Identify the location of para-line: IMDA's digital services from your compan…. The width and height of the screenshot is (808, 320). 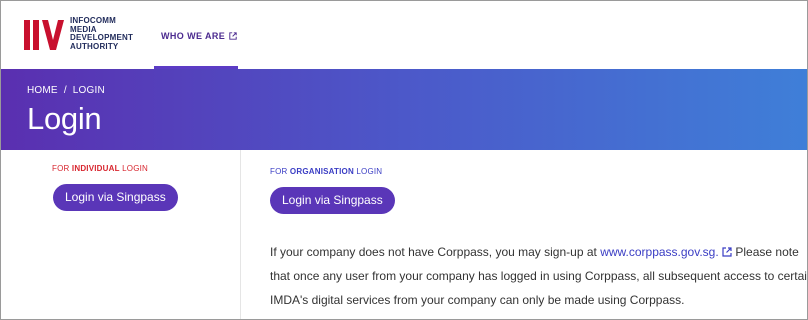
(477, 300).